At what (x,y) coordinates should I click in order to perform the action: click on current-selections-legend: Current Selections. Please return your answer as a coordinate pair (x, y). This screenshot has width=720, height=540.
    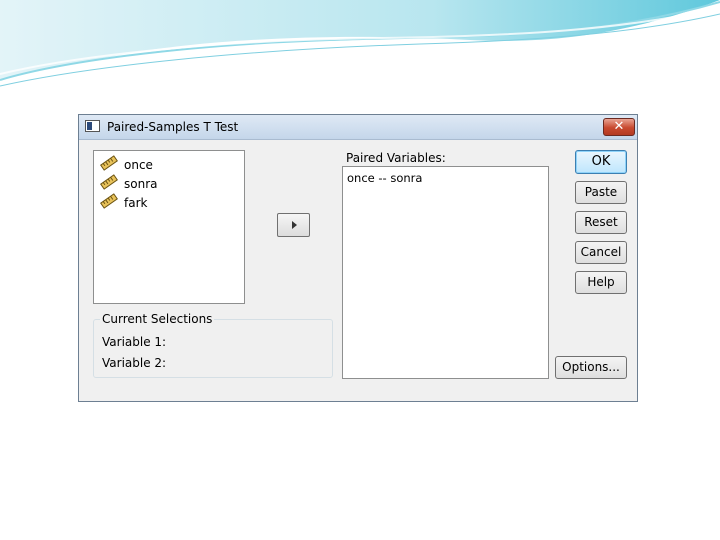
    Looking at the image, I should click on (157, 319).